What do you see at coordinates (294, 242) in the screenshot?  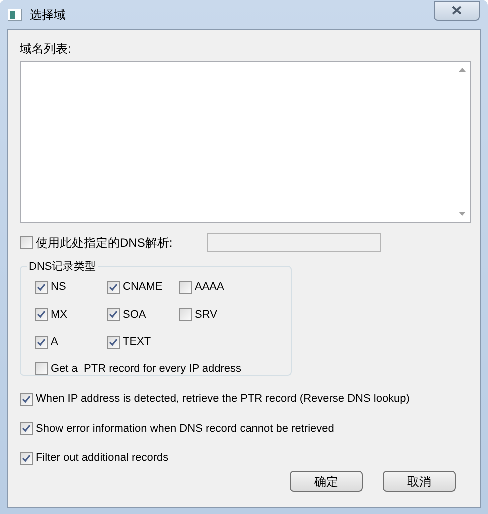 I see `dns-server-field` at bounding box center [294, 242].